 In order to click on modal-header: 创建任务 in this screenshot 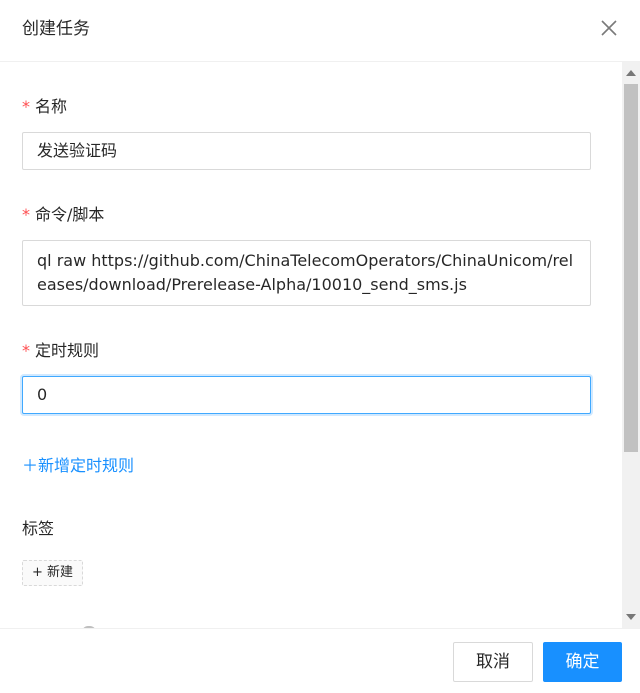, I will do `click(320, 31)`.